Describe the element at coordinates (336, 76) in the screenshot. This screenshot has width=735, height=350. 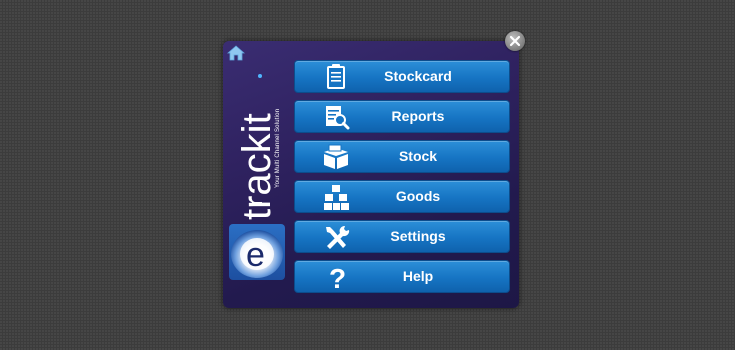
I see `clipboard-icon` at that location.